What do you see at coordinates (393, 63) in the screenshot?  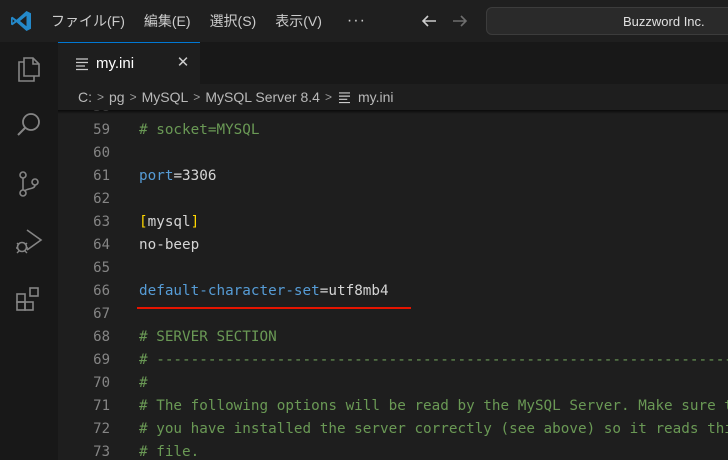 I see `tab-bar: my.ini ✕` at bounding box center [393, 63].